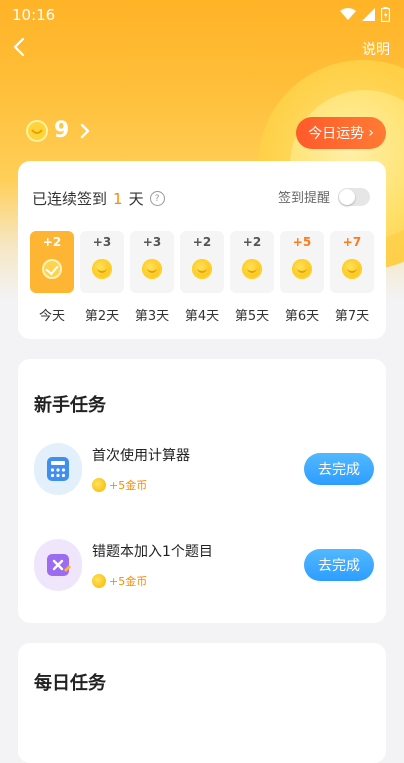 Image resolution: width=404 pixels, height=763 pixels. I want to click on day-tile: +7, so click(352, 262).